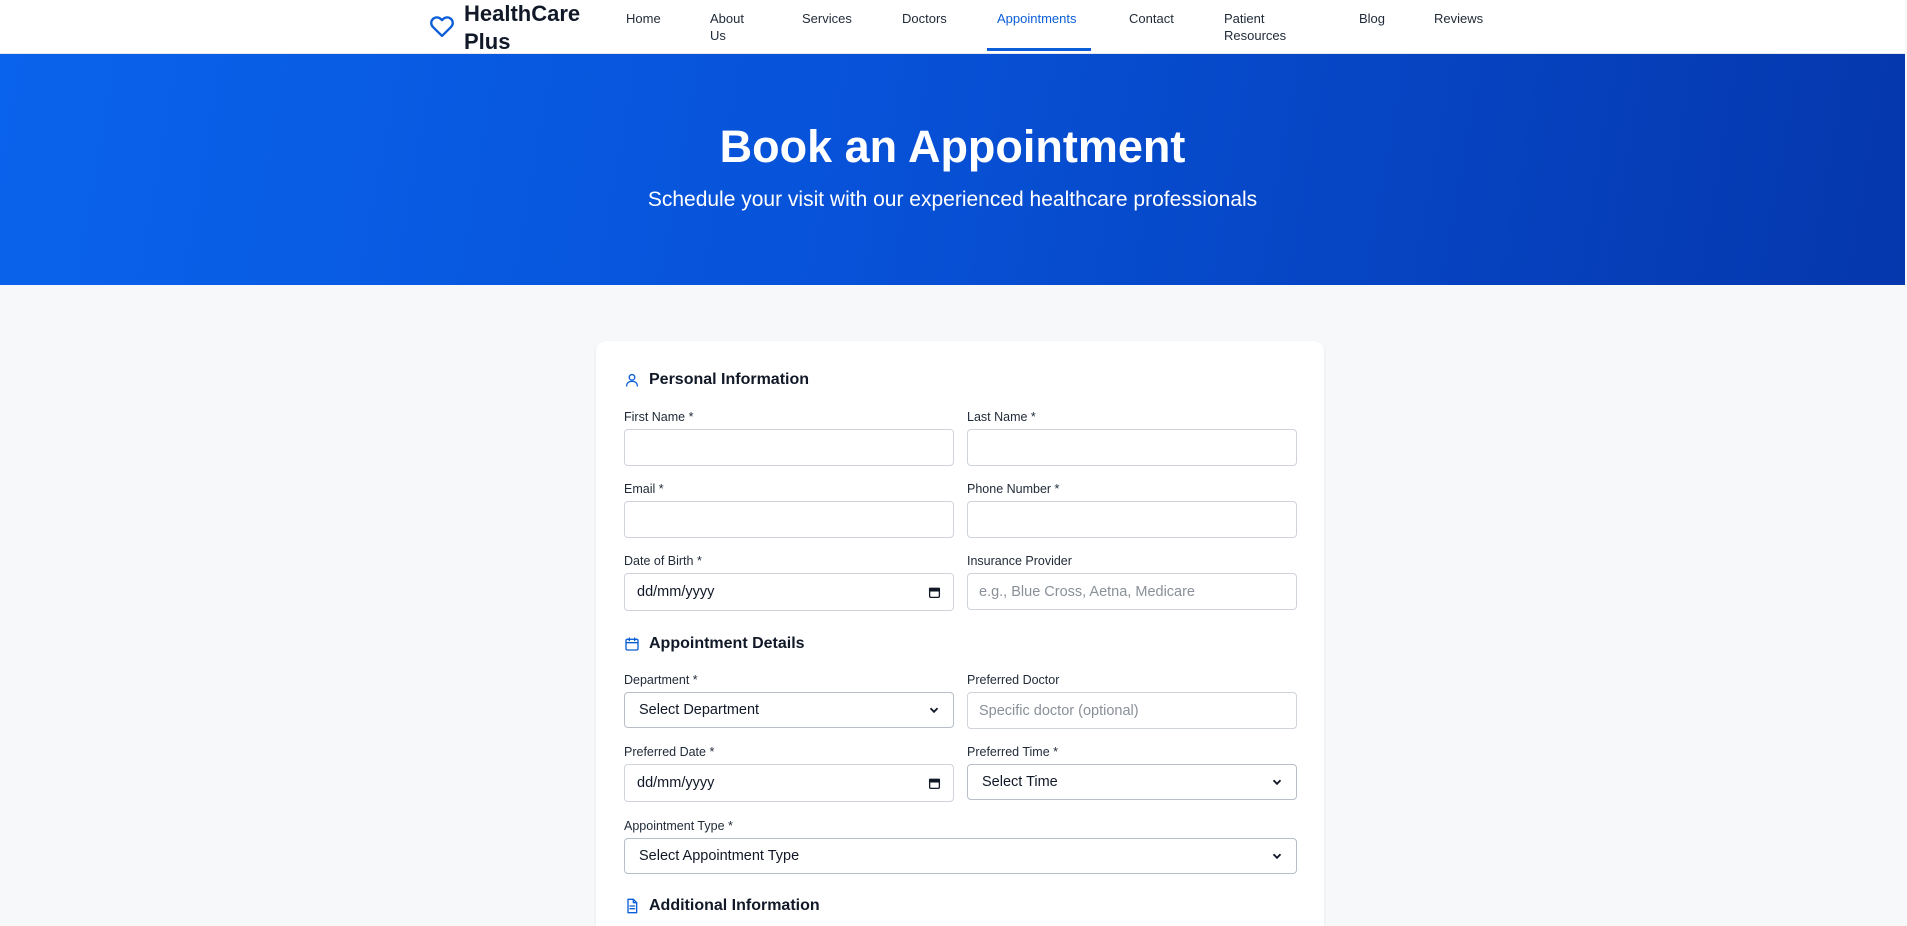 This screenshot has height=926, width=1907. I want to click on nav-item-reviews: Reviews, so click(1458, 18).